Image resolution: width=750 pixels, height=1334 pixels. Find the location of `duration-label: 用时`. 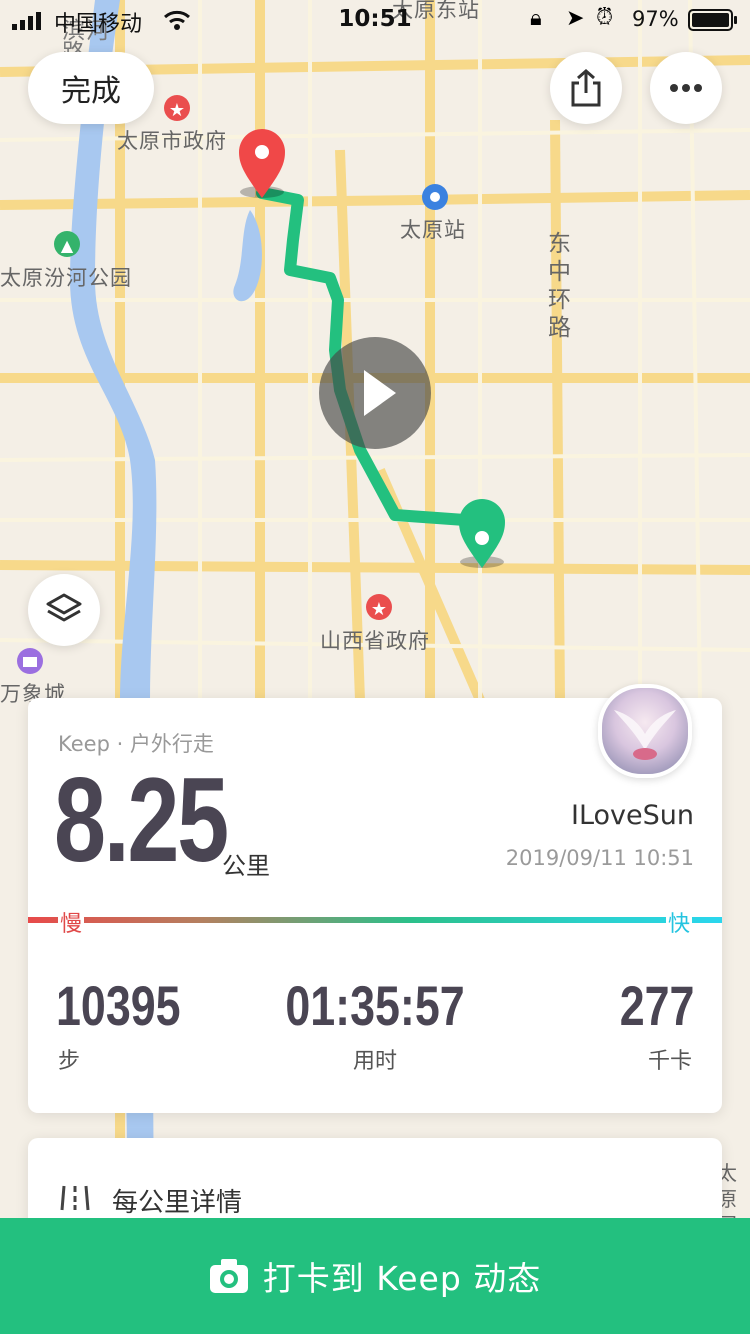

duration-label: 用时 is located at coordinates (374, 1061).